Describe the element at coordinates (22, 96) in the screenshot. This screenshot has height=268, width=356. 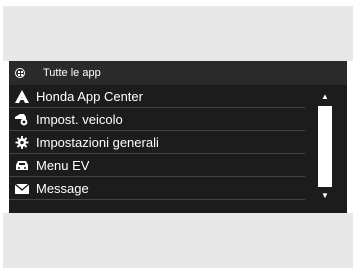
I see `honda-app-center-icon` at that location.